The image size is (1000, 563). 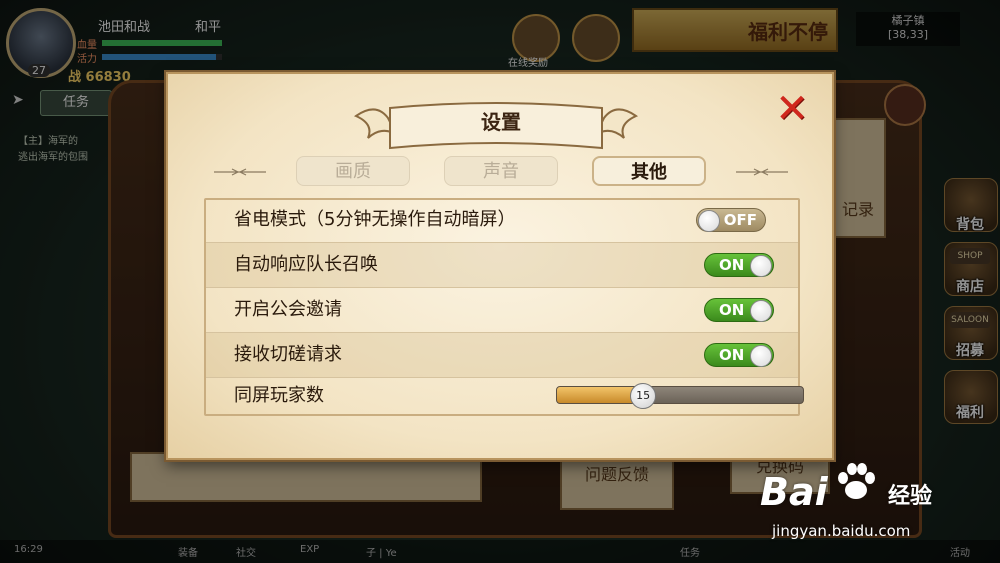 What do you see at coordinates (792, 109) in the screenshot?
I see `close-icon: ✕` at bounding box center [792, 109].